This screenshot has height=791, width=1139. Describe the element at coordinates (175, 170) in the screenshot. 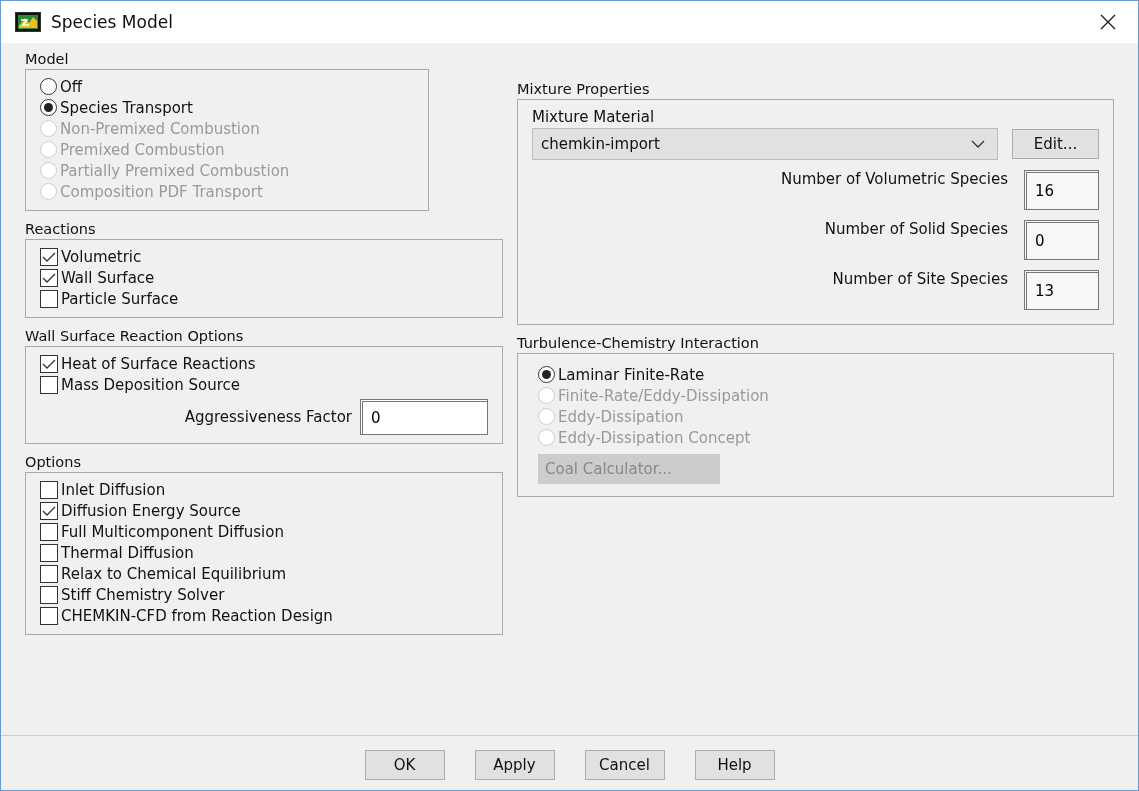

I see `radio-label: Partially Premixed Combustion` at that location.